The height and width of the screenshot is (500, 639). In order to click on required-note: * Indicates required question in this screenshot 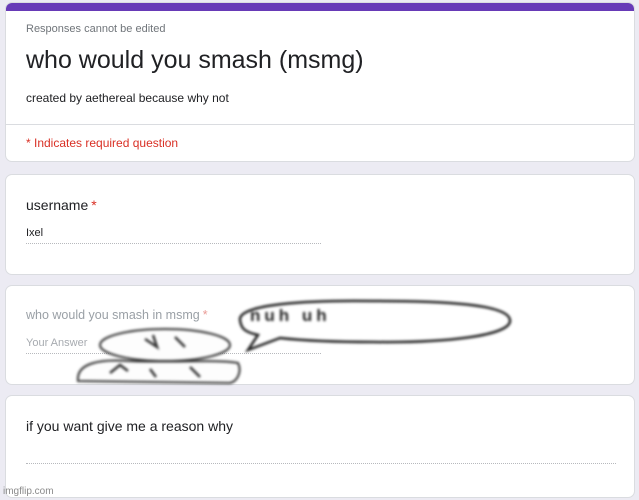, I will do `click(102, 143)`.